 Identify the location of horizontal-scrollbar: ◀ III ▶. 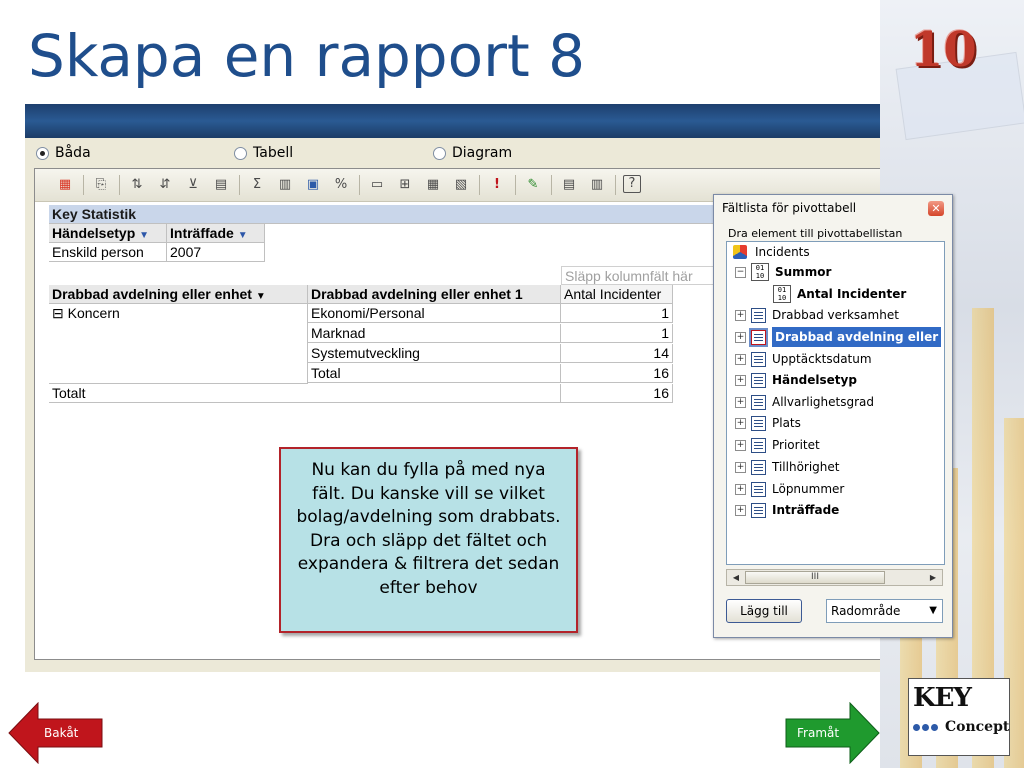
(834, 577).